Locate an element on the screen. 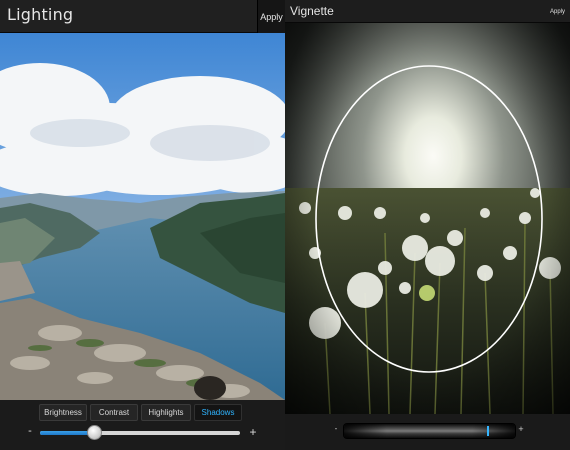 This screenshot has width=570, height=450. vignette-title: Vignette is located at coordinates (312, 11).